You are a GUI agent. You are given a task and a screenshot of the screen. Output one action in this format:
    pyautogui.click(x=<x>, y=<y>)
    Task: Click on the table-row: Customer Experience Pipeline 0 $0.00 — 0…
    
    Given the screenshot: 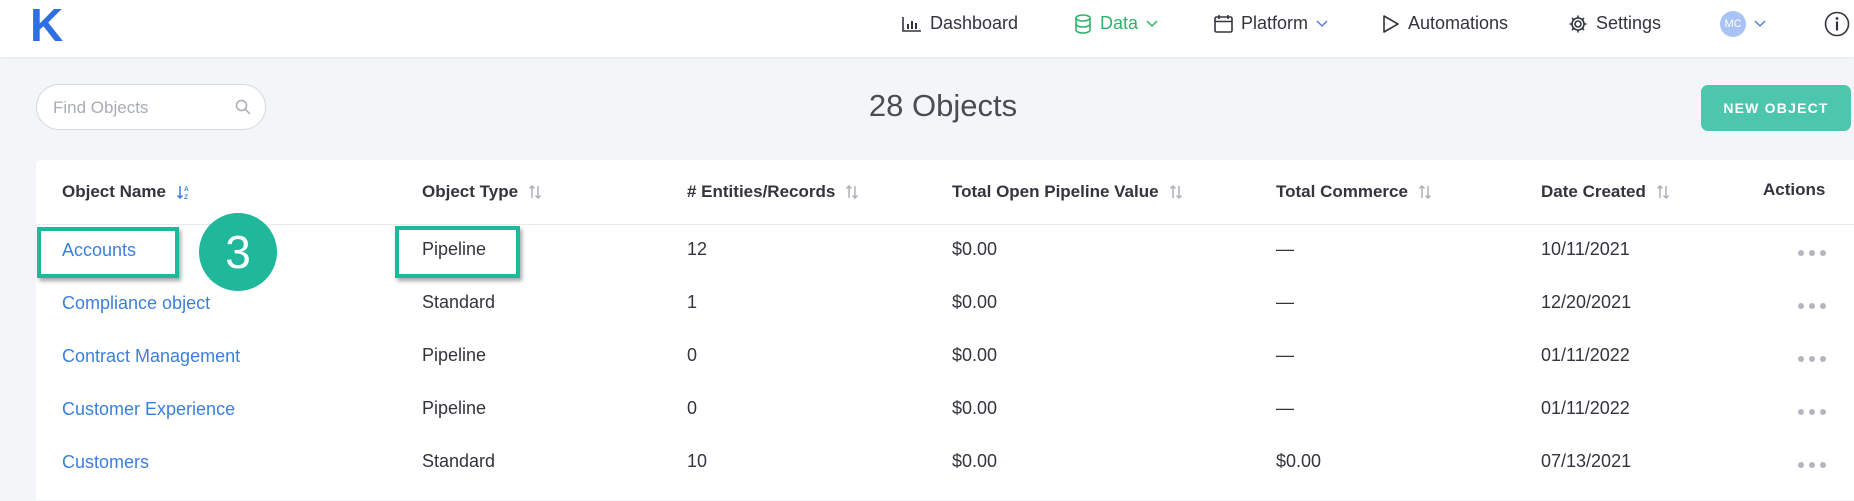 What is the action you would take?
    pyautogui.click(x=945, y=421)
    